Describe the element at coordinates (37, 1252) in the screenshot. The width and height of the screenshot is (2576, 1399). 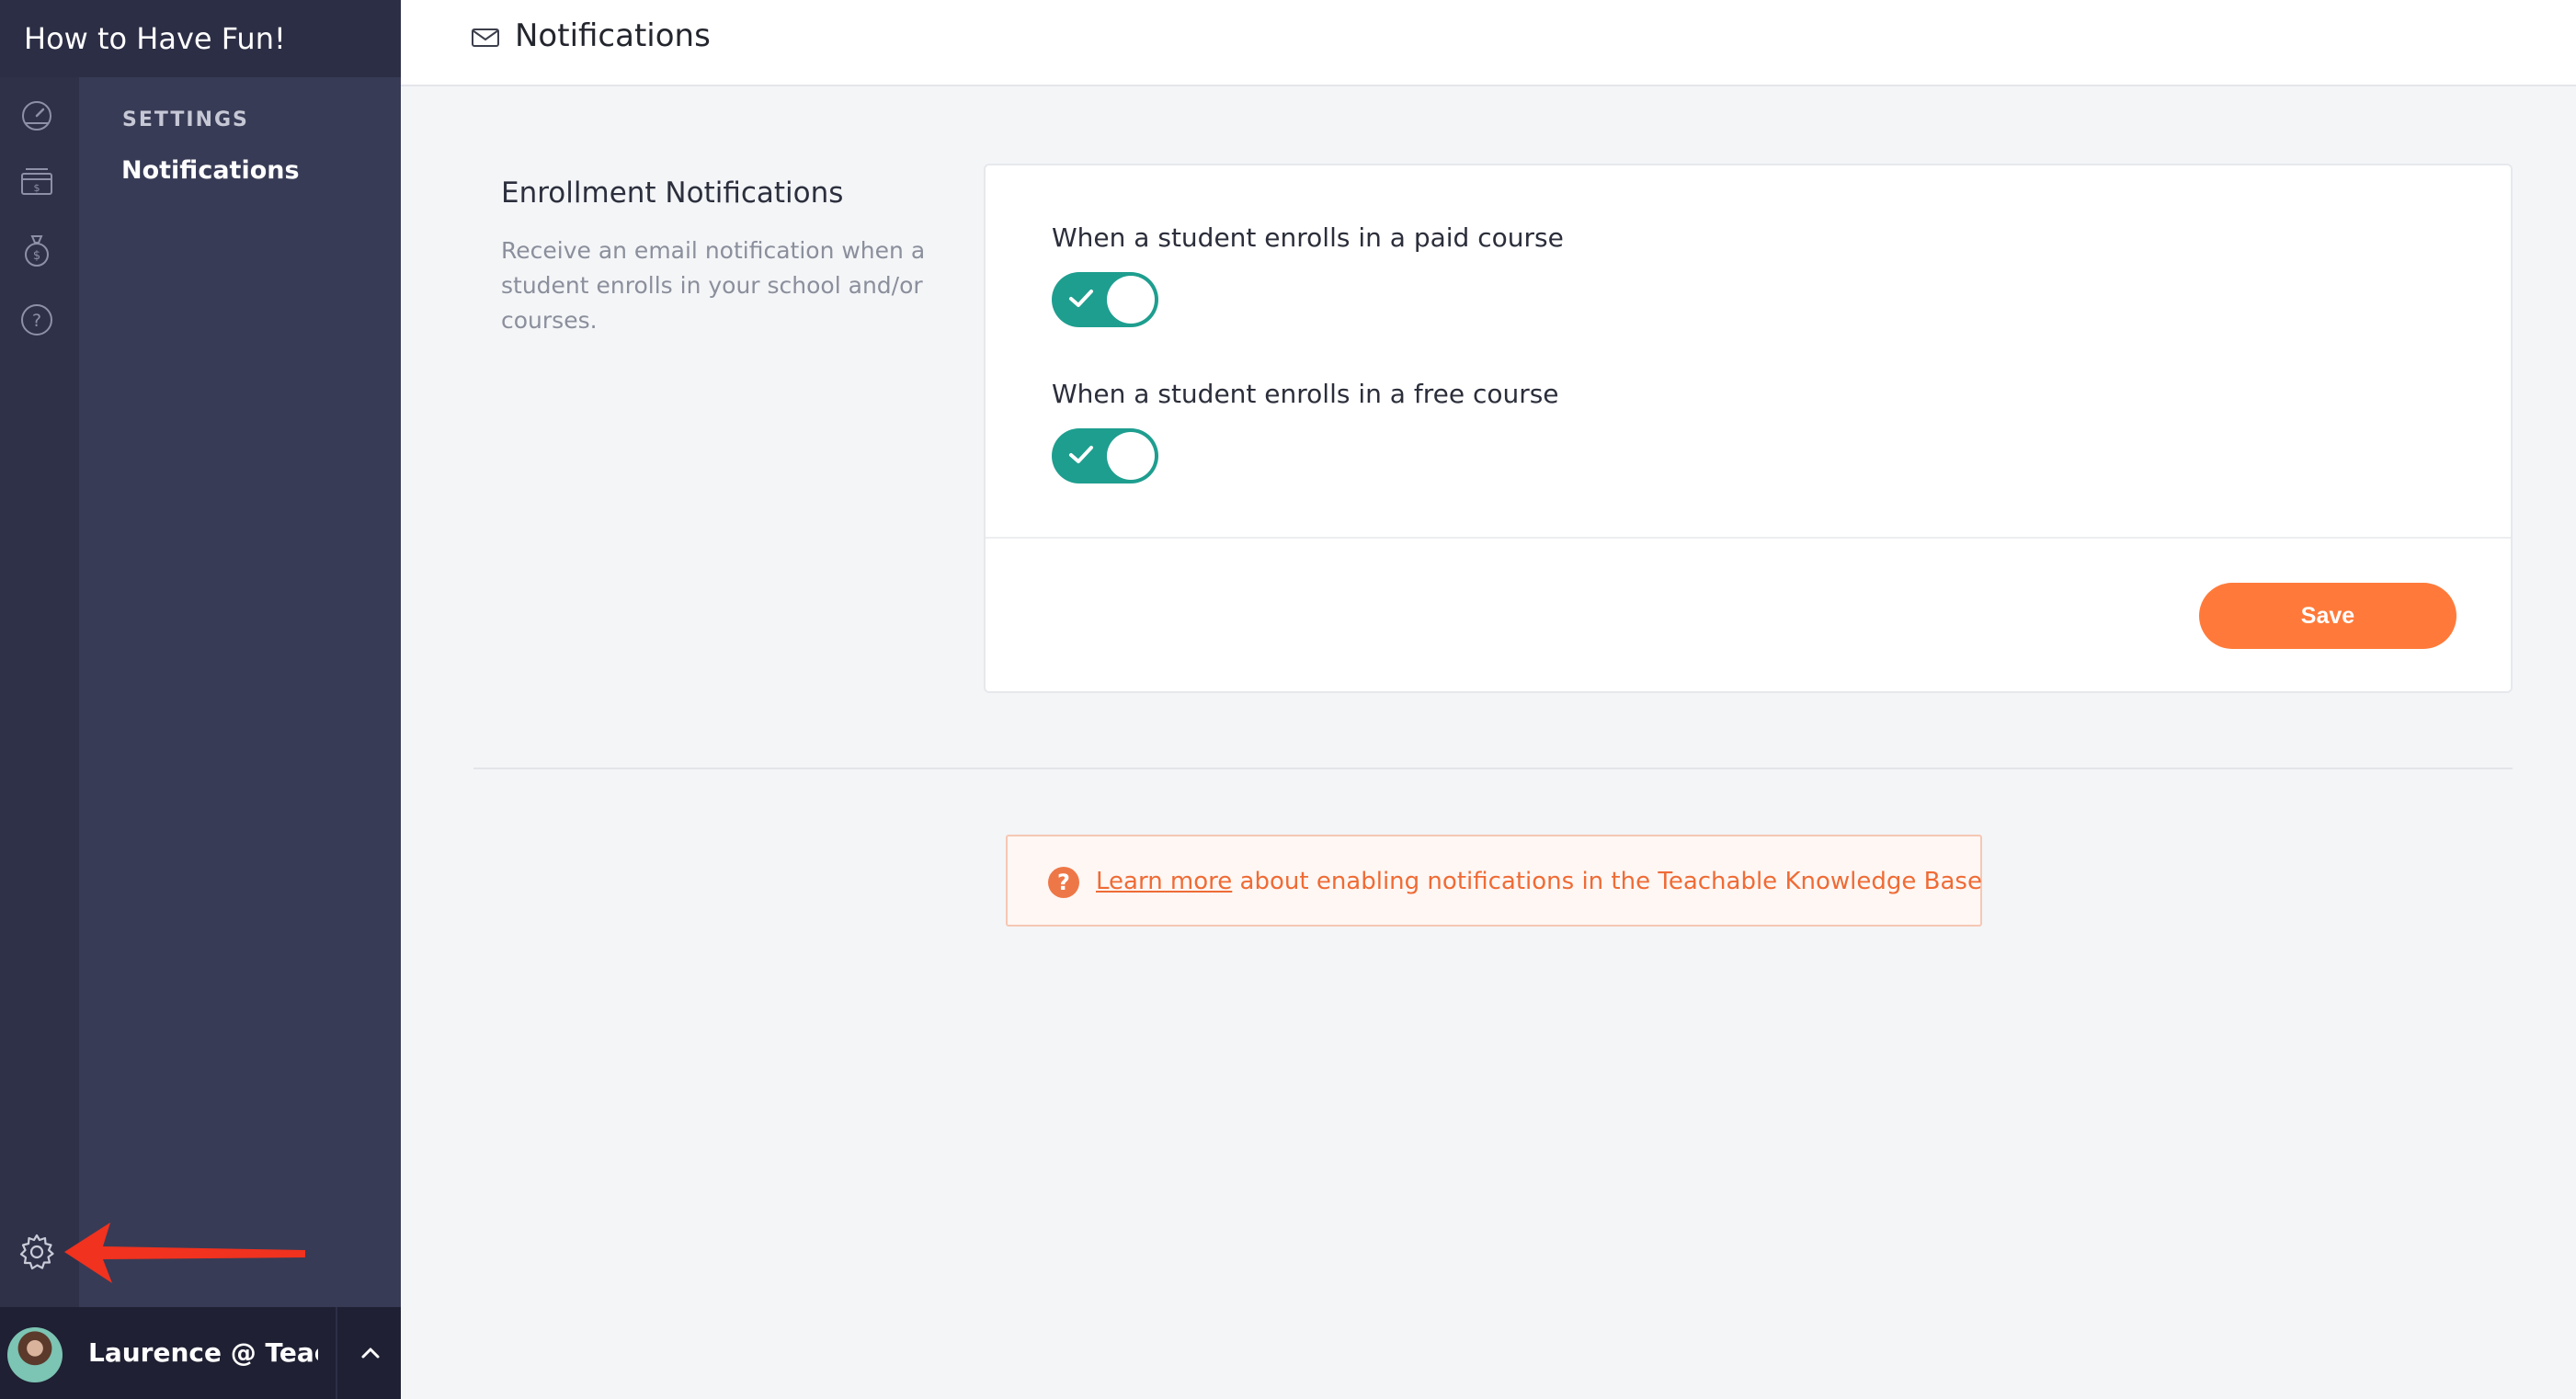
I see `gear-icon` at that location.